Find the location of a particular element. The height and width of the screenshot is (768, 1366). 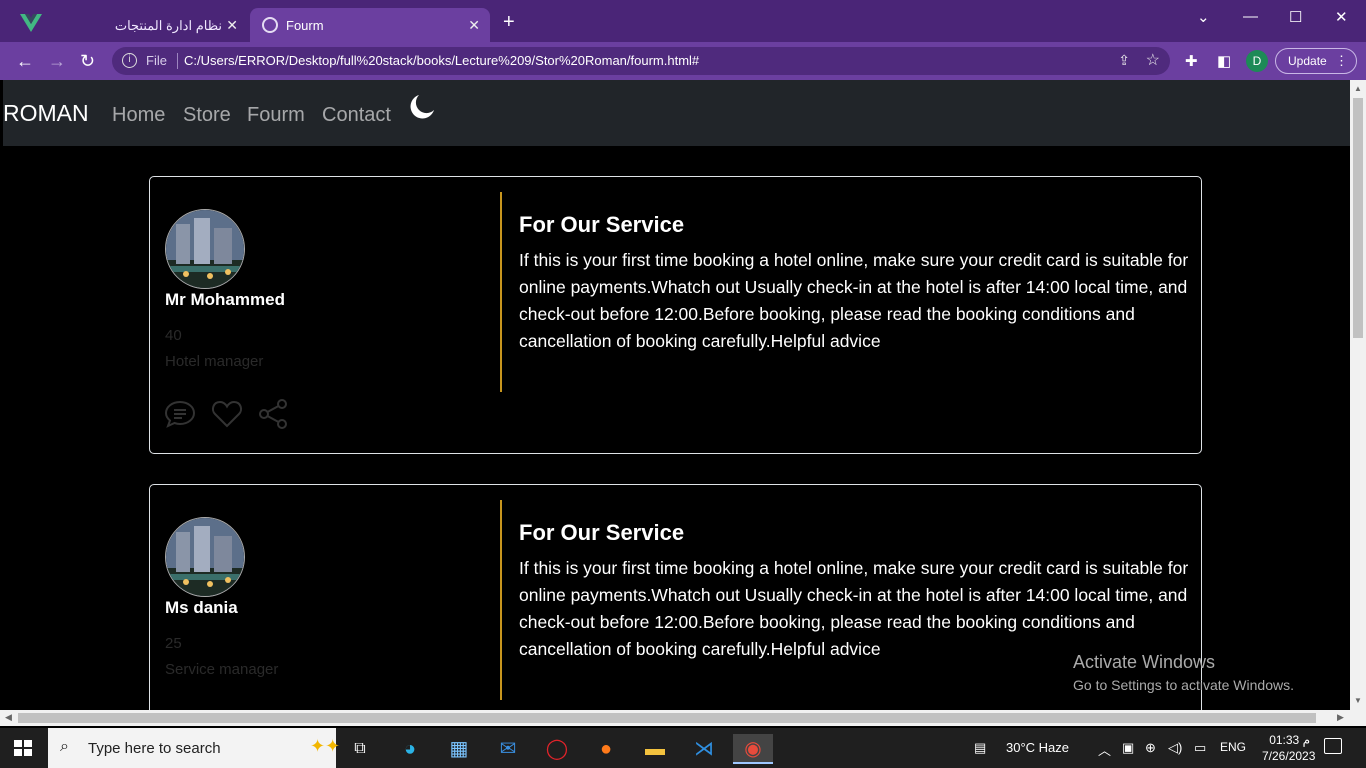

scroll-left-icon: ◀ is located at coordinates (8, 717).